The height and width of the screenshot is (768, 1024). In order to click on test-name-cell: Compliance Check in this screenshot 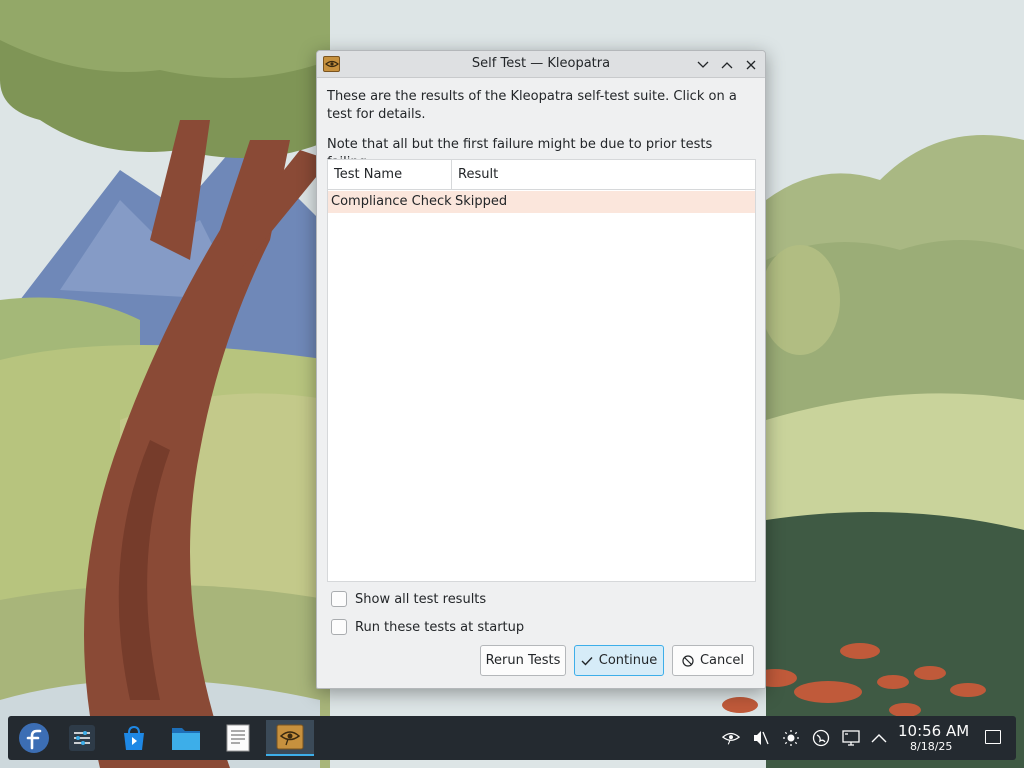, I will do `click(391, 201)`.